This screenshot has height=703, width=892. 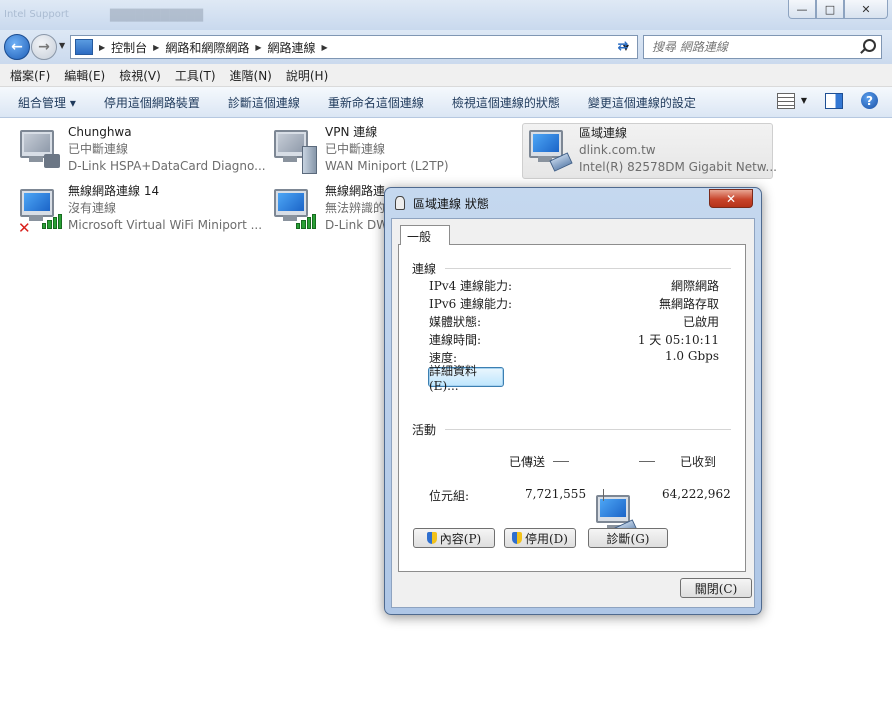 I want to click on minimize-button: —, so click(x=802, y=9).